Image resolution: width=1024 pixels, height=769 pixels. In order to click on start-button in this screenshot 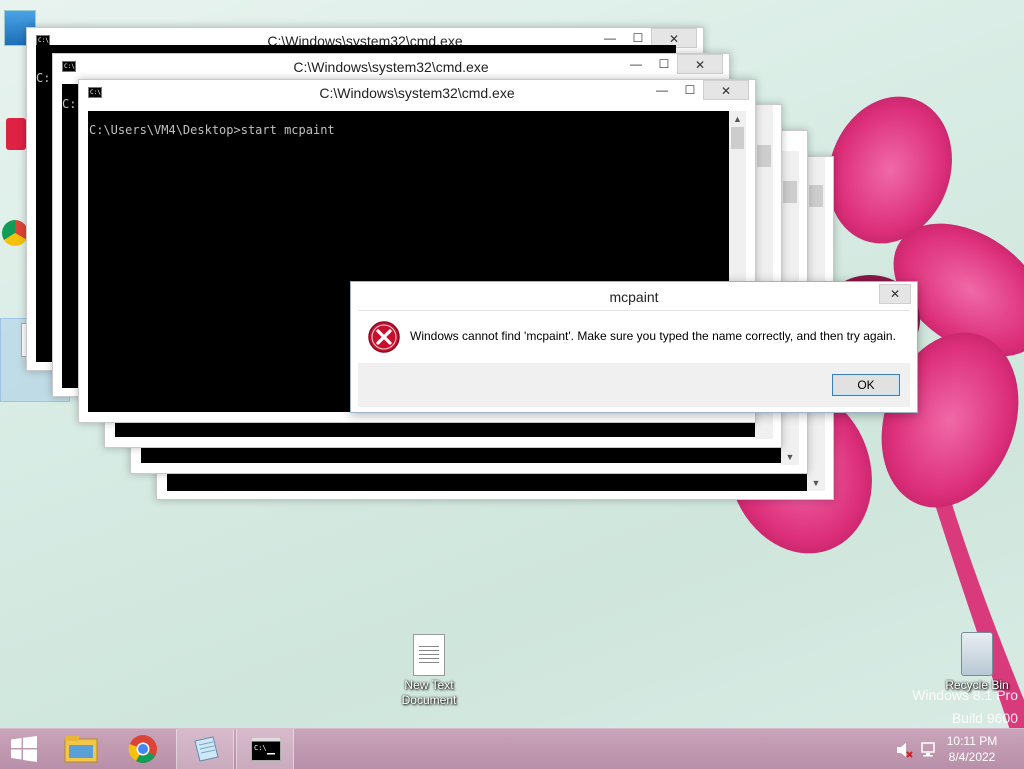, I will do `click(25, 749)`.